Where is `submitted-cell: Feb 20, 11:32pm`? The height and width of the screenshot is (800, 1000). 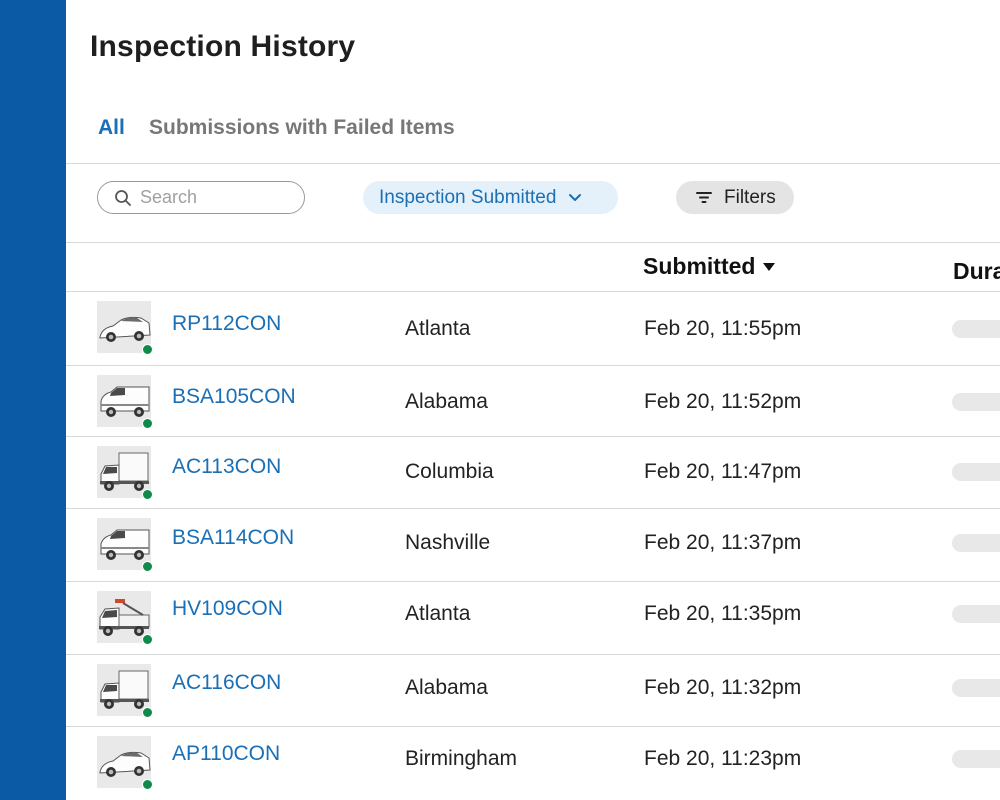 submitted-cell: Feb 20, 11:32pm is located at coordinates (723, 687).